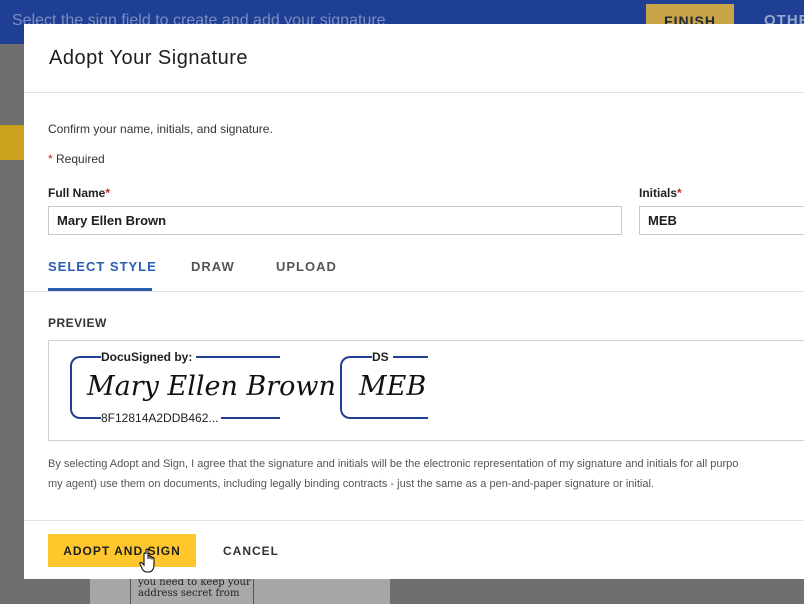  What do you see at coordinates (149, 58) in the screenshot?
I see `dialog-title: Adopt Your Signature` at bounding box center [149, 58].